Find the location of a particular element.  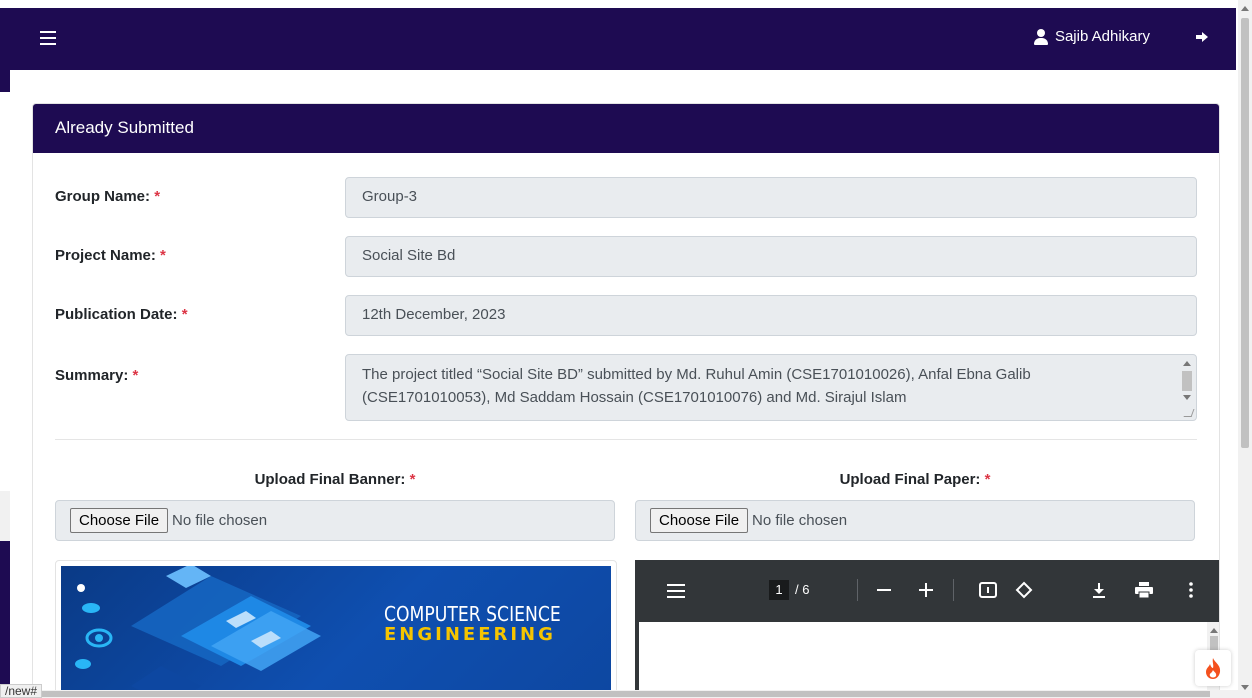

fit-page-icon is located at coordinates (988, 590).